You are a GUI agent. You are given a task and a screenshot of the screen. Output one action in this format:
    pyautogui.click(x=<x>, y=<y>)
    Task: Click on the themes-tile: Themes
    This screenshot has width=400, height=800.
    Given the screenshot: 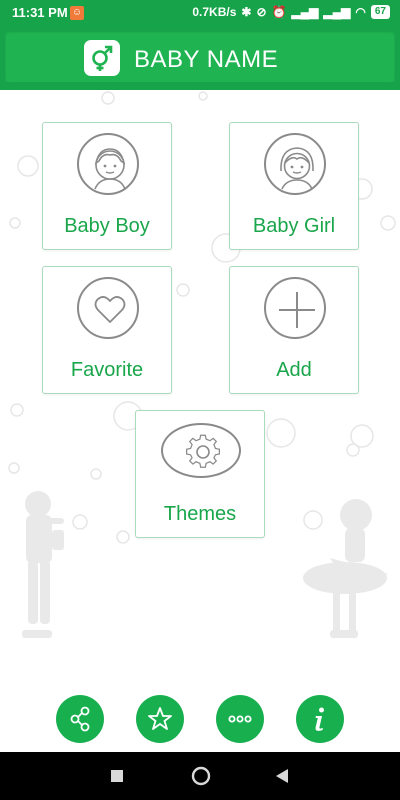 What is the action you would take?
    pyautogui.click(x=200, y=474)
    